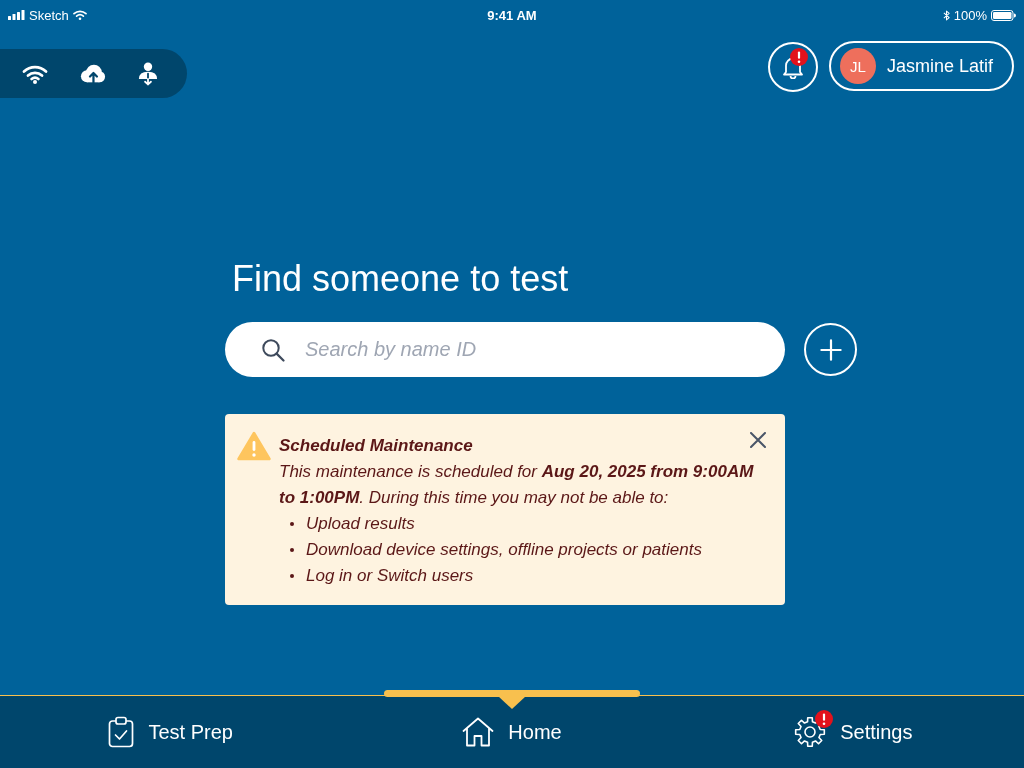 This screenshot has width=1024, height=768. What do you see at coordinates (390, 576) in the screenshot?
I see `notice-list-item: Log in or Switch users` at bounding box center [390, 576].